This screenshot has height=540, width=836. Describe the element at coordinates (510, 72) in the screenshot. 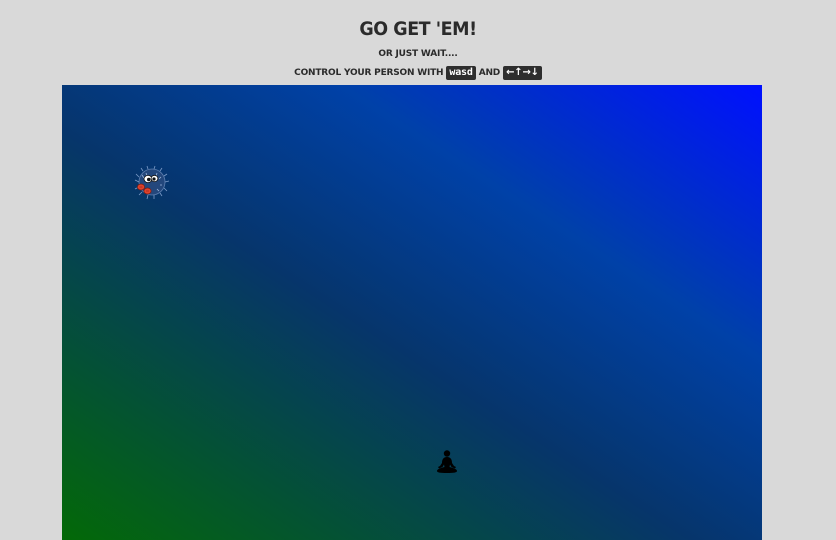

I see `arrow-left-icon: ←` at that location.